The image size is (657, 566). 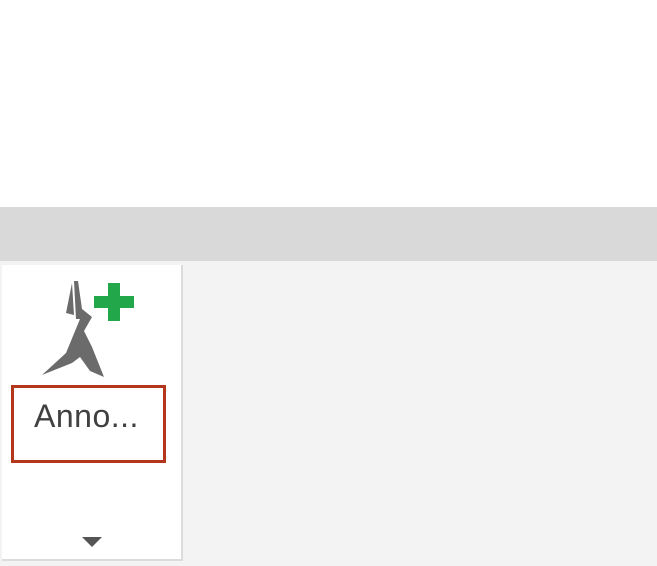 What do you see at coordinates (328, 234) in the screenshot?
I see `ribbon-header-bar` at bounding box center [328, 234].